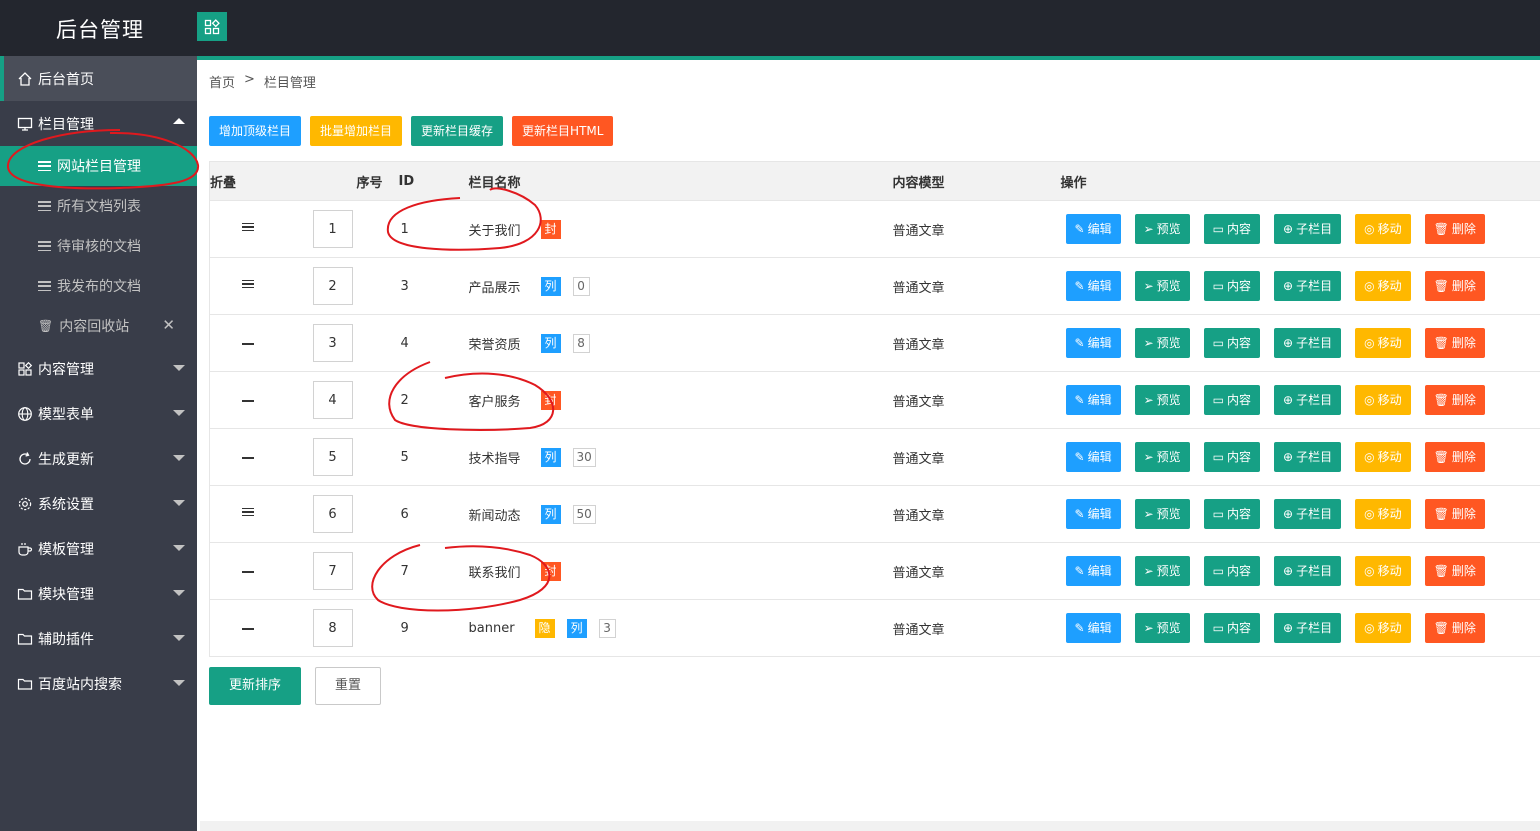  What do you see at coordinates (492, 628) in the screenshot?
I see `column-name: banner` at bounding box center [492, 628].